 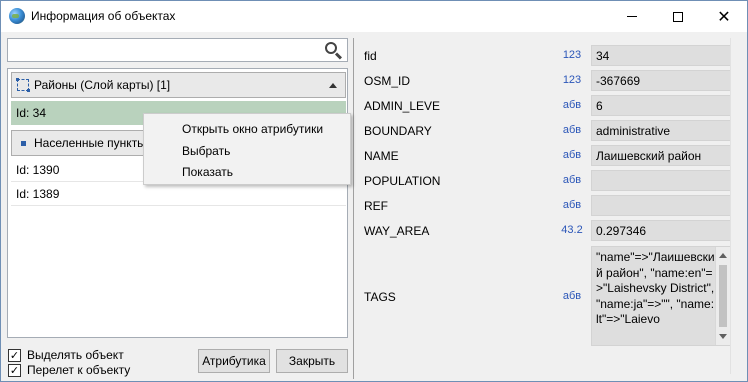 I want to click on close-icon: ✕, so click(x=724, y=16).